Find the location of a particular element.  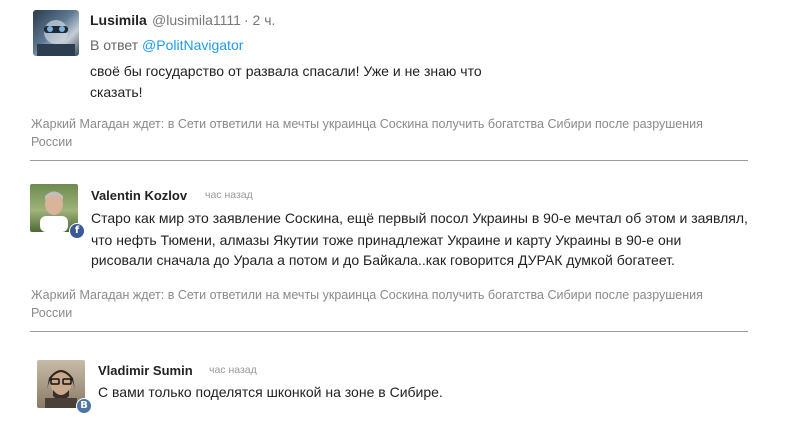

avatar-valentin-kozlov: f is located at coordinates (57, 211).